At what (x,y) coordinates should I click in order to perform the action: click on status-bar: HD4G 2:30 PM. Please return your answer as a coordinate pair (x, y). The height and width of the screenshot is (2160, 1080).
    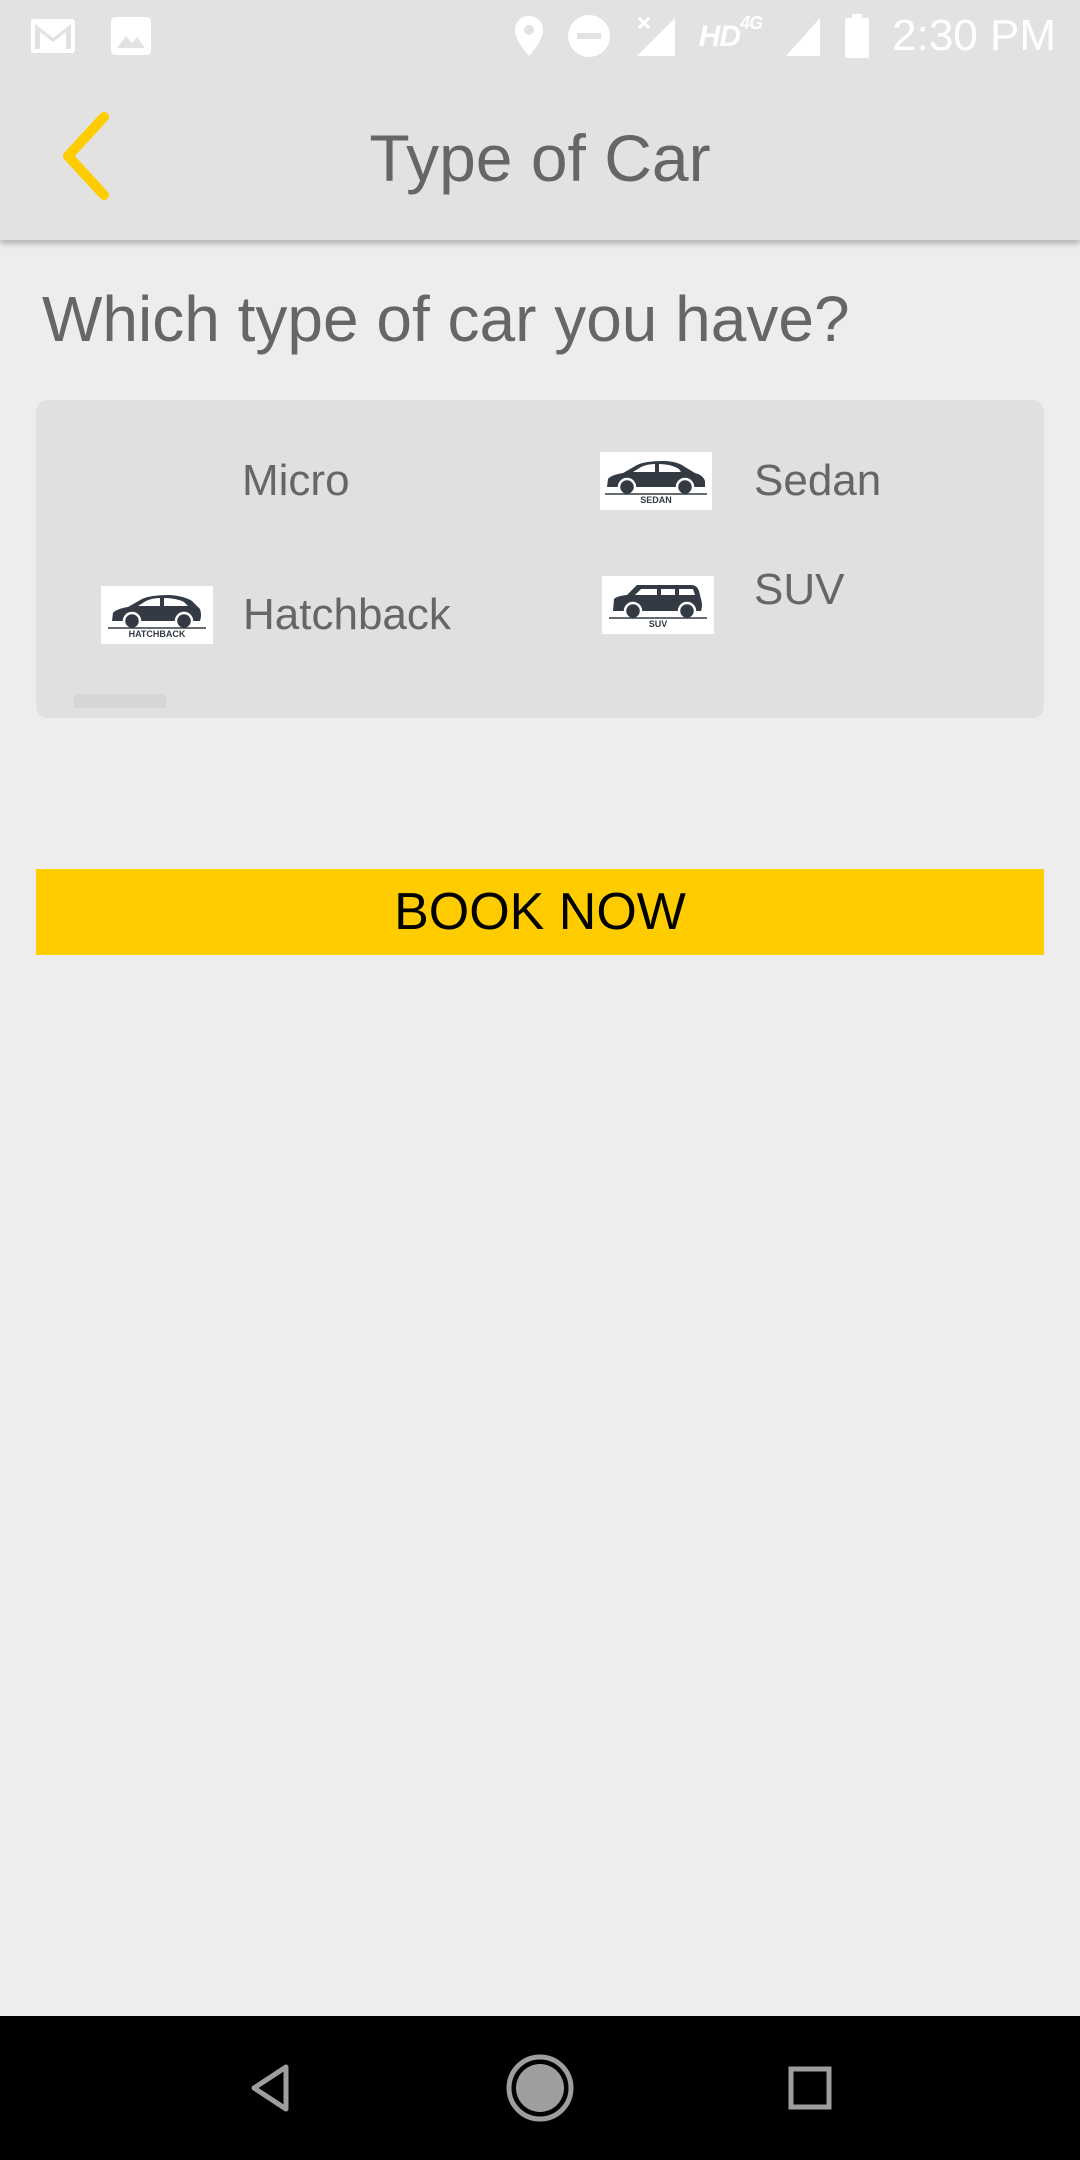
    Looking at the image, I should click on (540, 36).